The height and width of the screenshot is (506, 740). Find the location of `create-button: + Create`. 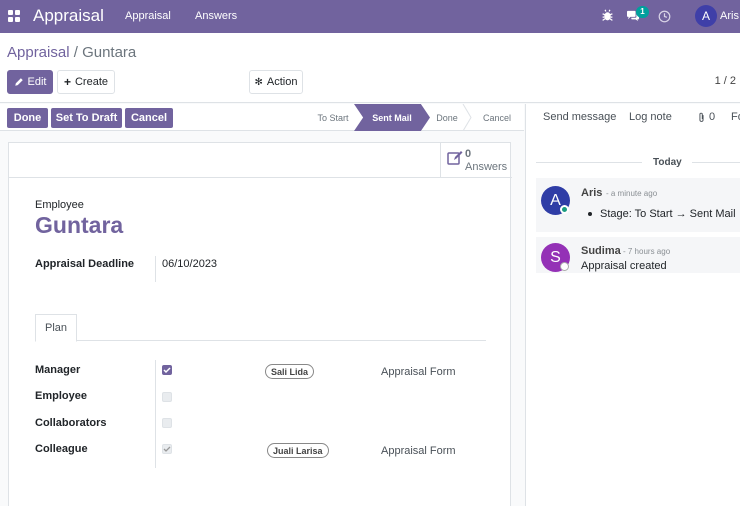

create-button: + Create is located at coordinates (86, 82).